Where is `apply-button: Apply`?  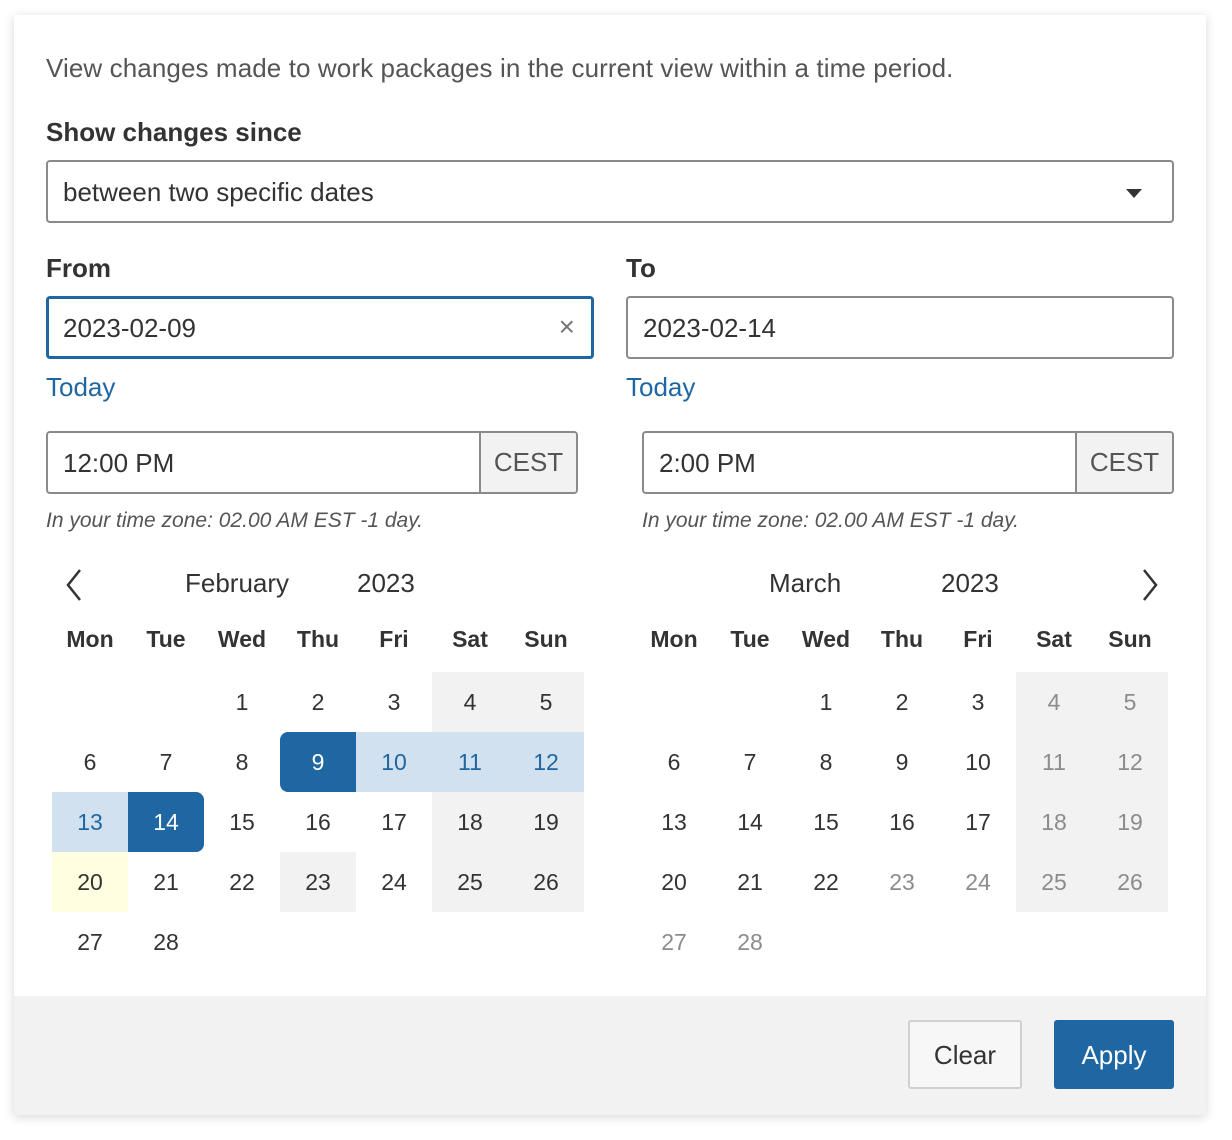 apply-button: Apply is located at coordinates (1114, 1054).